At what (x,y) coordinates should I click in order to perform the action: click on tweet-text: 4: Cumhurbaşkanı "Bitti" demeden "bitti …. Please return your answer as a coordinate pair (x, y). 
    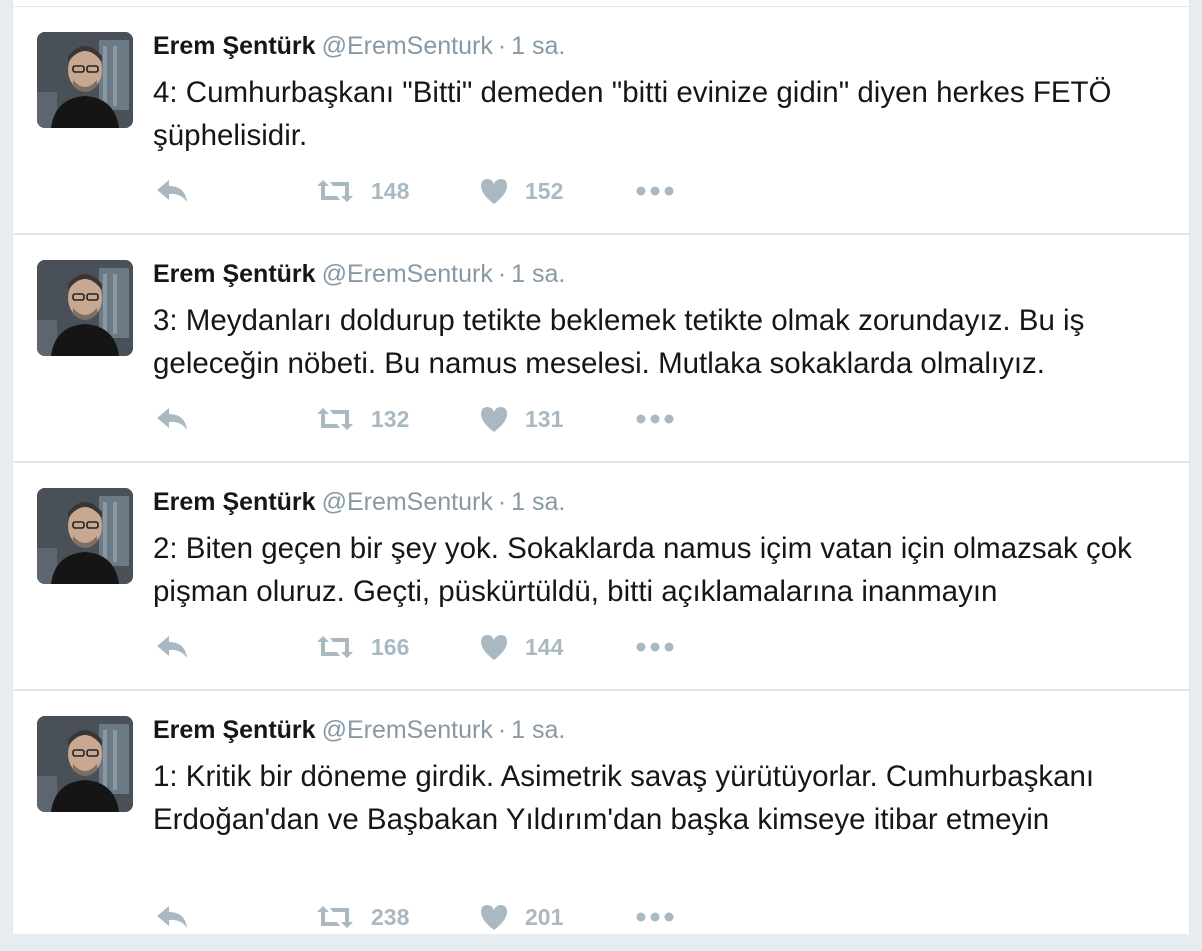
    Looking at the image, I should click on (632, 114).